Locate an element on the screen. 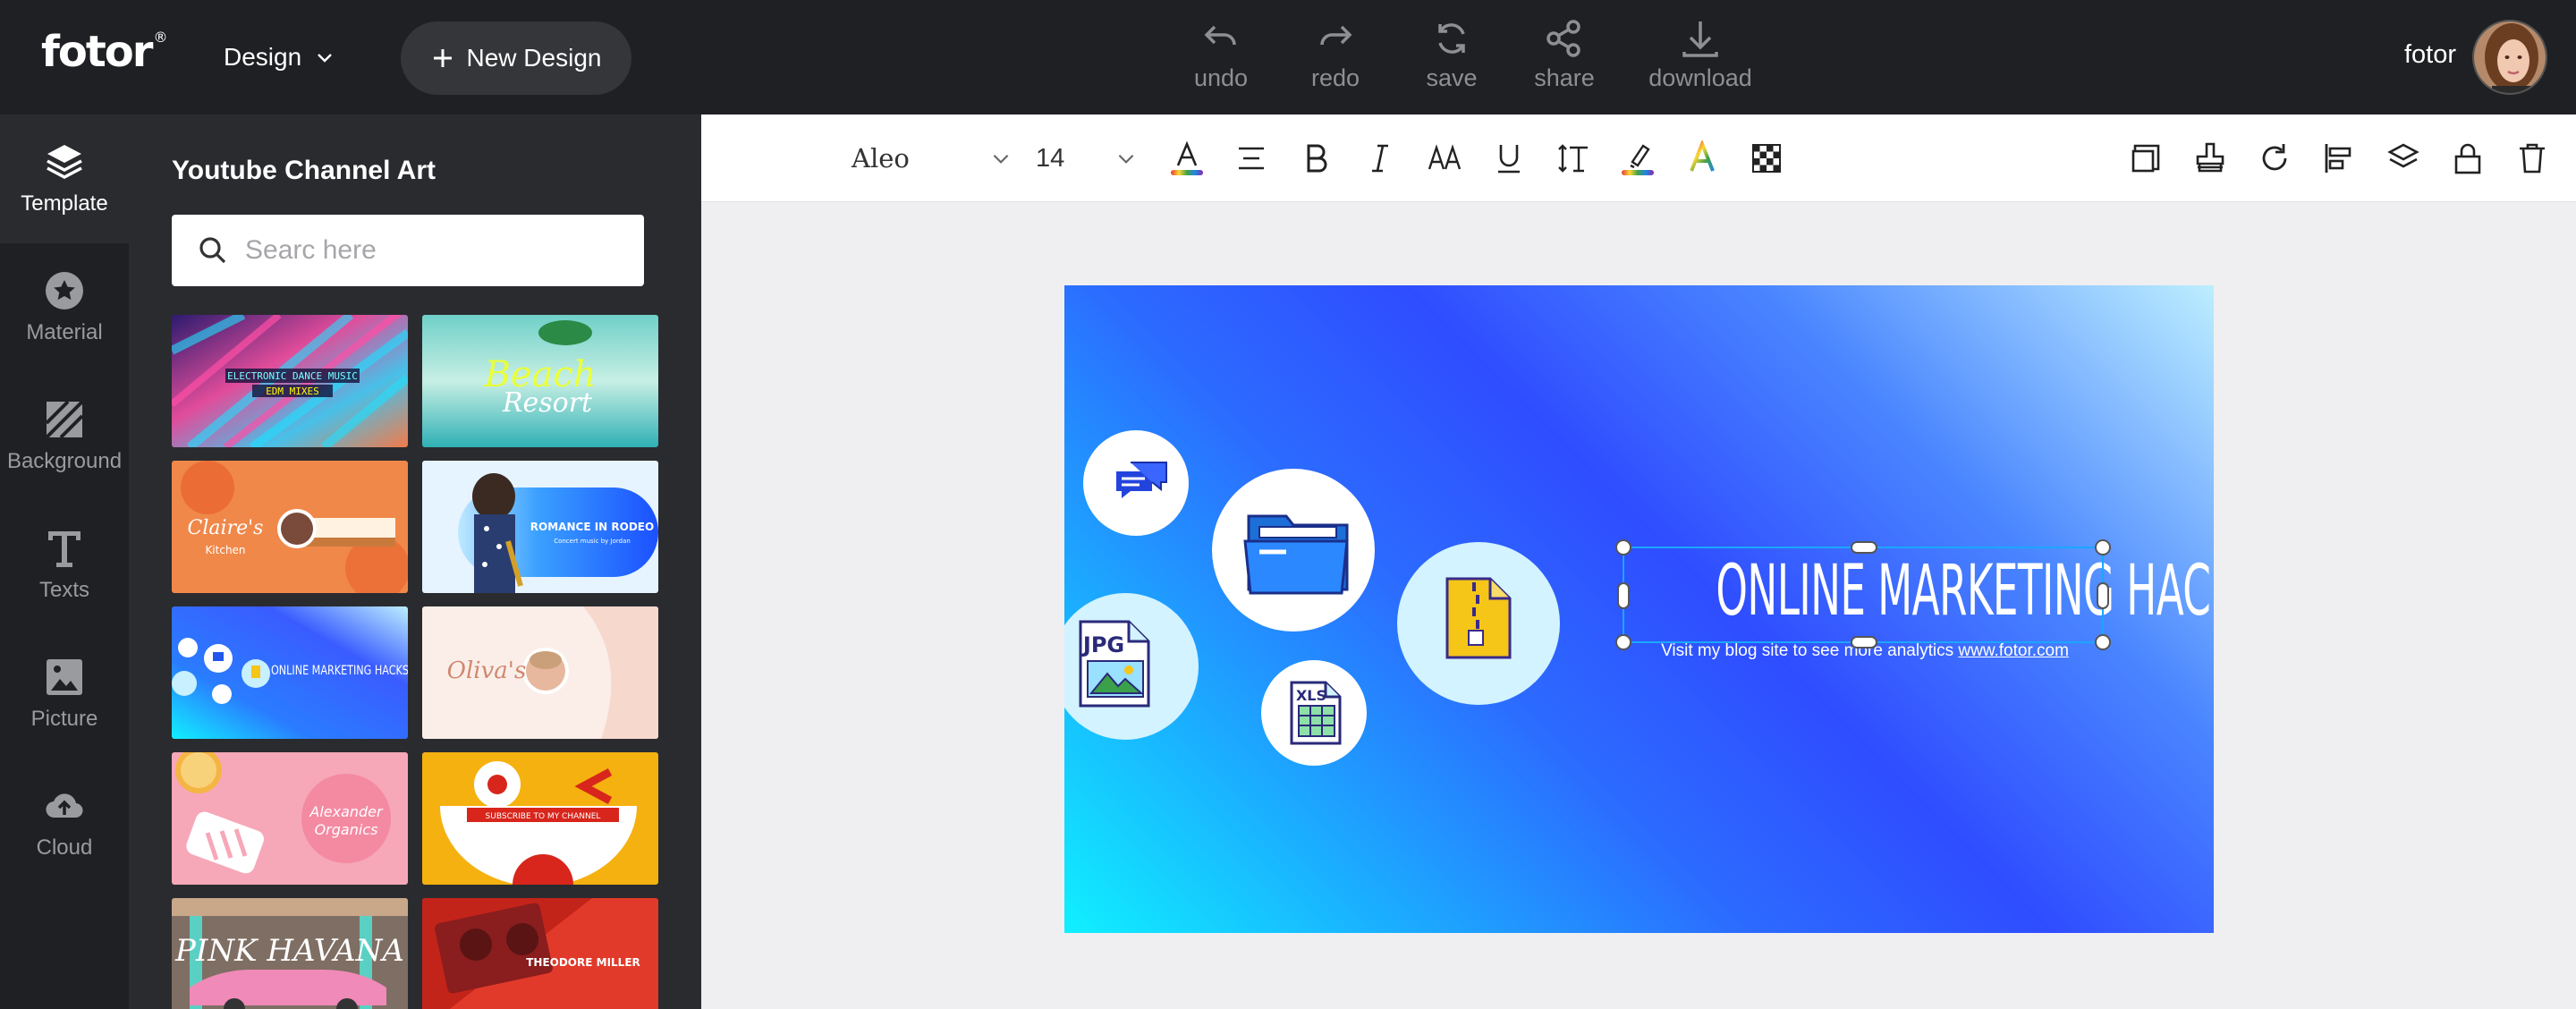 Image resolution: width=2576 pixels, height=1009 pixels. rail-item-background: Background is located at coordinates (64, 436).